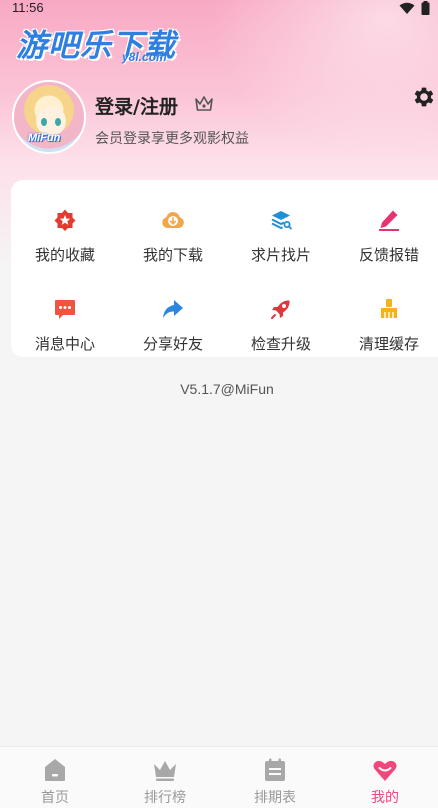 Image resolution: width=438 pixels, height=808 pixels. Describe the element at coordinates (385, 770) in the screenshot. I see `heart-icon` at that location.